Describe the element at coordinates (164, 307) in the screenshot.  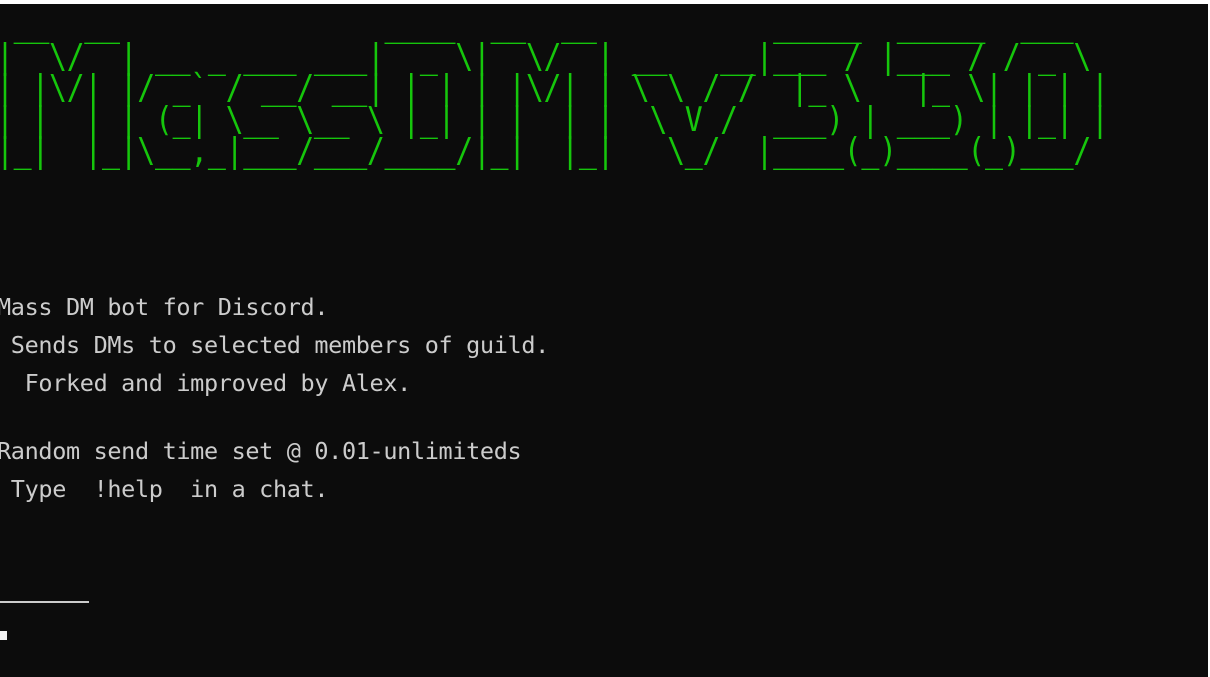
I see `output-line-description: Mass DM bot for Discord.` at that location.